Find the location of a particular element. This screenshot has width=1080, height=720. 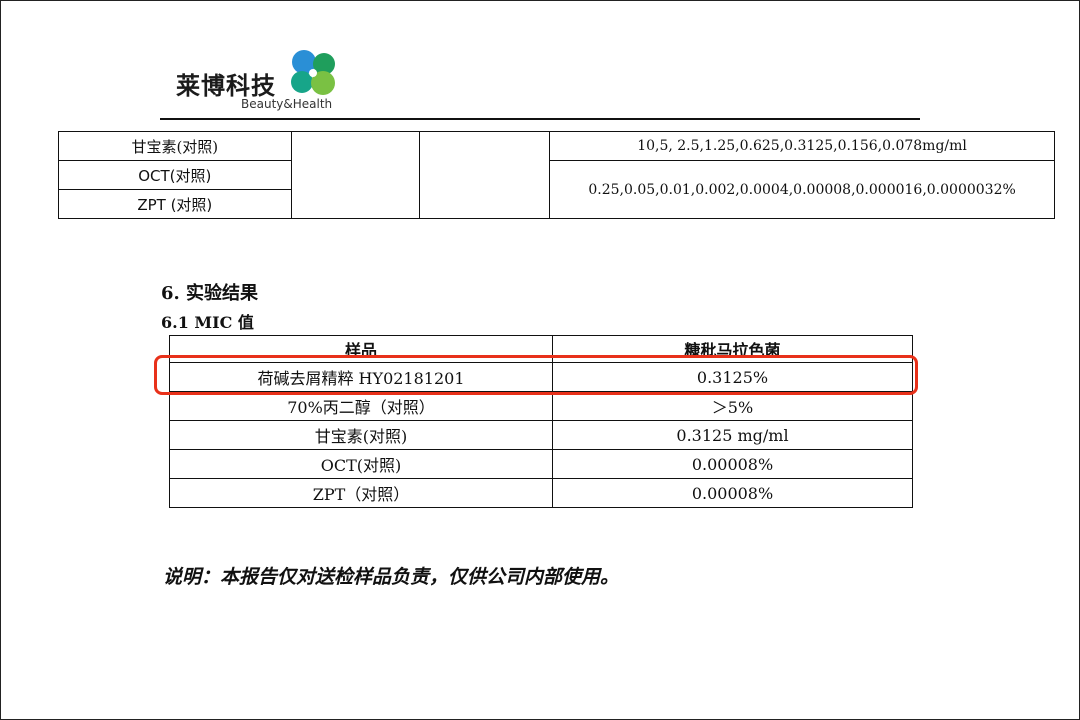

sample-cell: ZPT（对照） is located at coordinates (361, 493).